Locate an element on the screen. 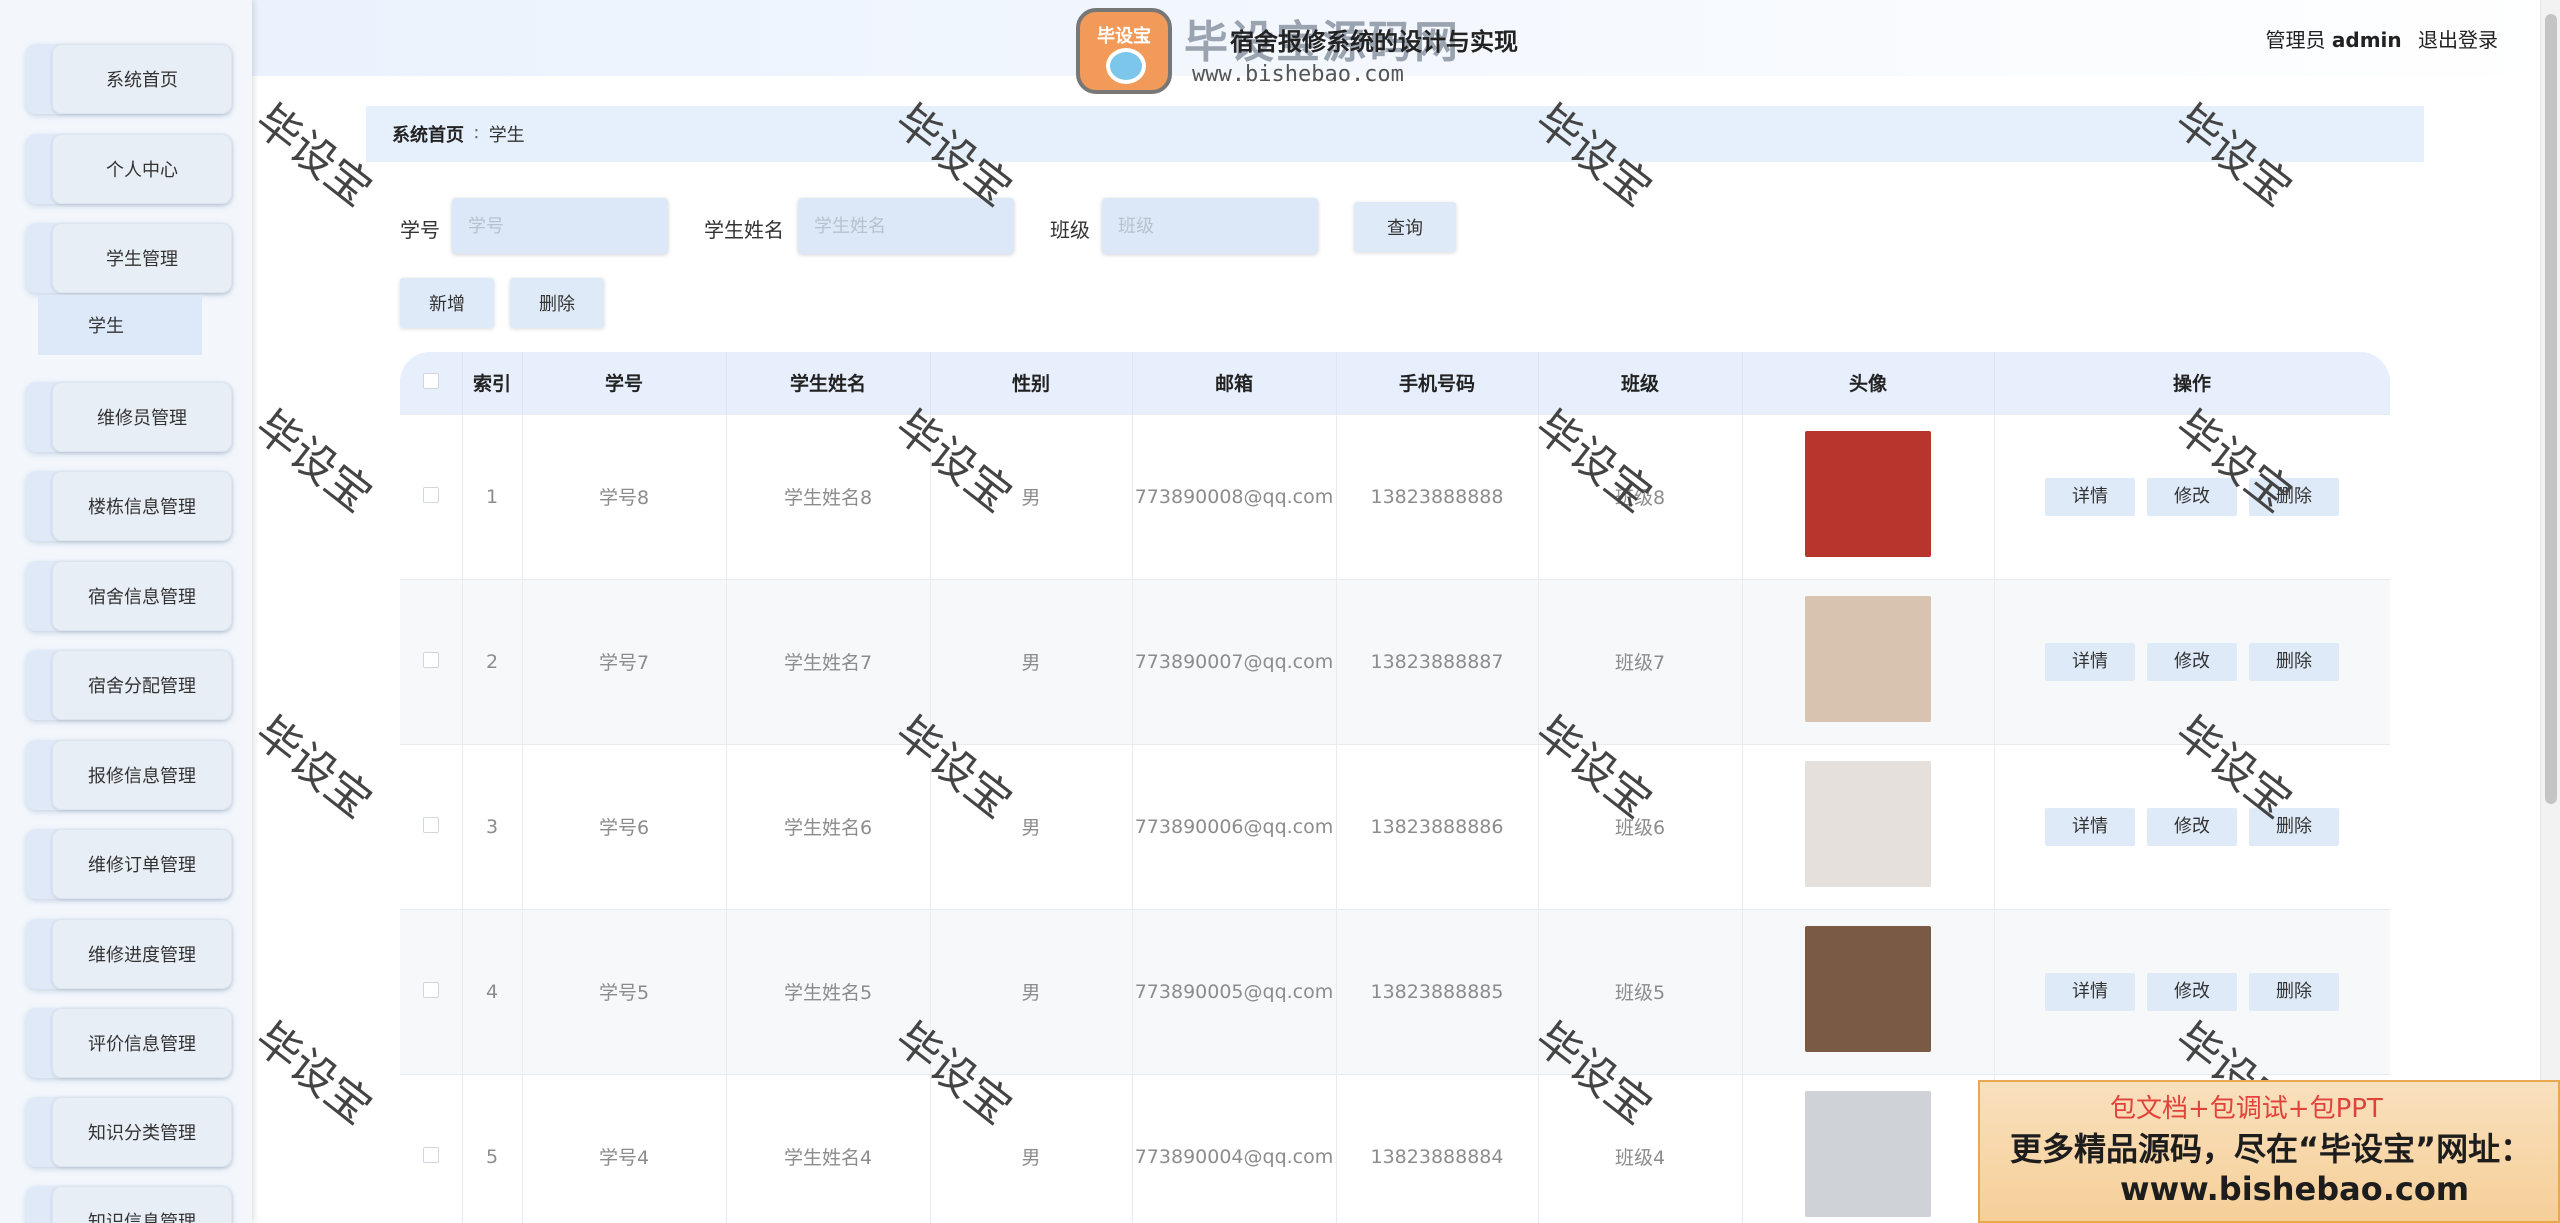 This screenshot has height=1223, width=2560. class-input is located at coordinates (1210, 226).